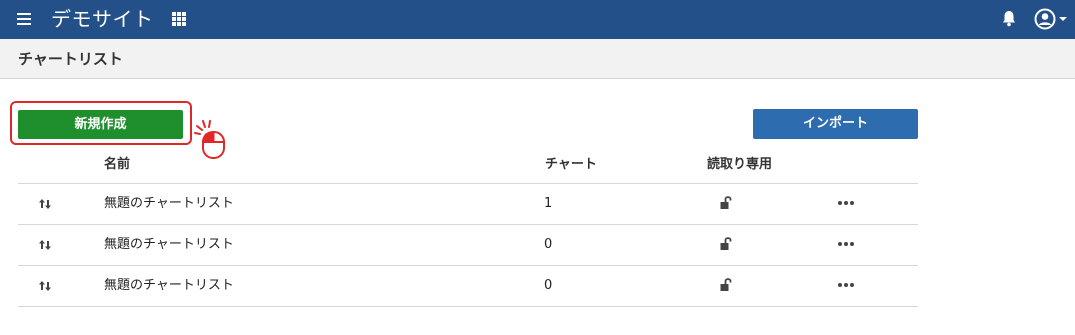 The height and width of the screenshot is (335, 1075). What do you see at coordinates (835, 124) in the screenshot?
I see `import-button: インポート` at bounding box center [835, 124].